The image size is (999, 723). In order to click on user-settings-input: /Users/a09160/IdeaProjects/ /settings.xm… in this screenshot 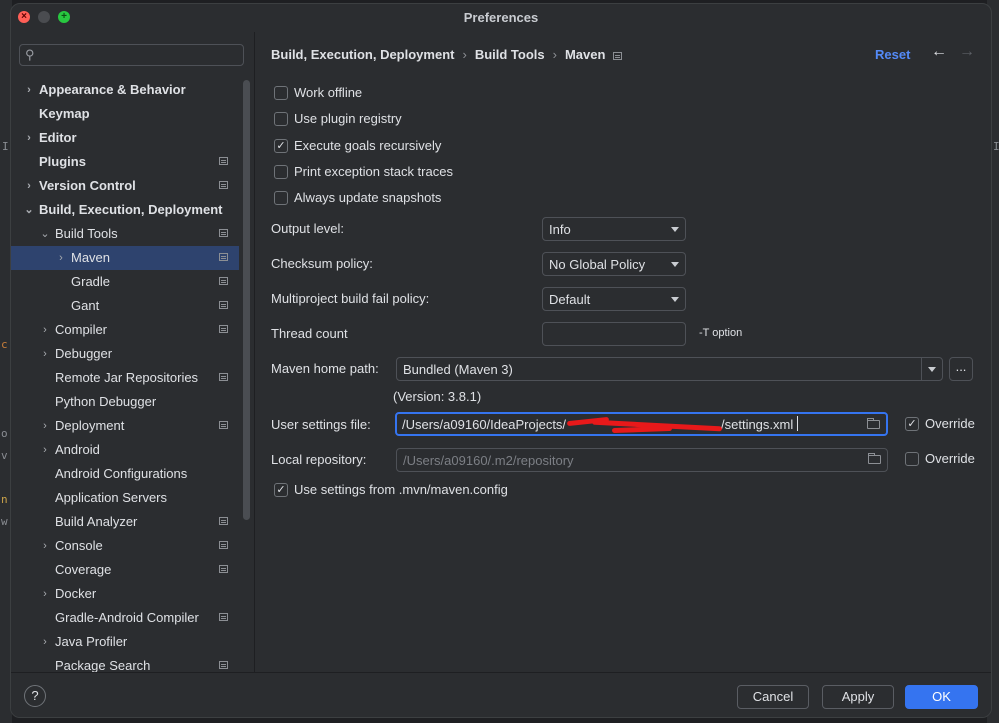, I will do `click(641, 424)`.